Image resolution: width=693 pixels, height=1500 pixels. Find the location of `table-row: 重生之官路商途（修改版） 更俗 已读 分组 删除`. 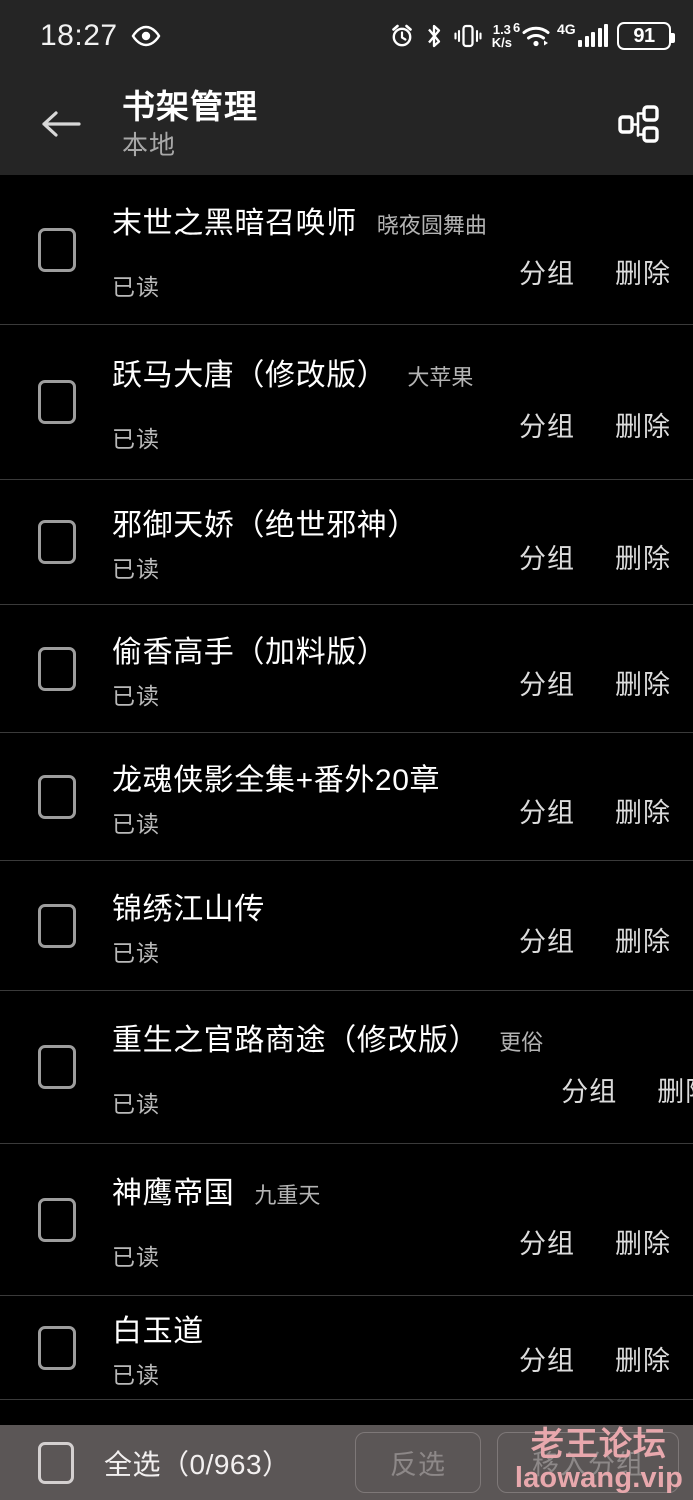

table-row: 重生之官路商途（修改版） 更俗 已读 分组 删除 is located at coordinates (346, 1067).